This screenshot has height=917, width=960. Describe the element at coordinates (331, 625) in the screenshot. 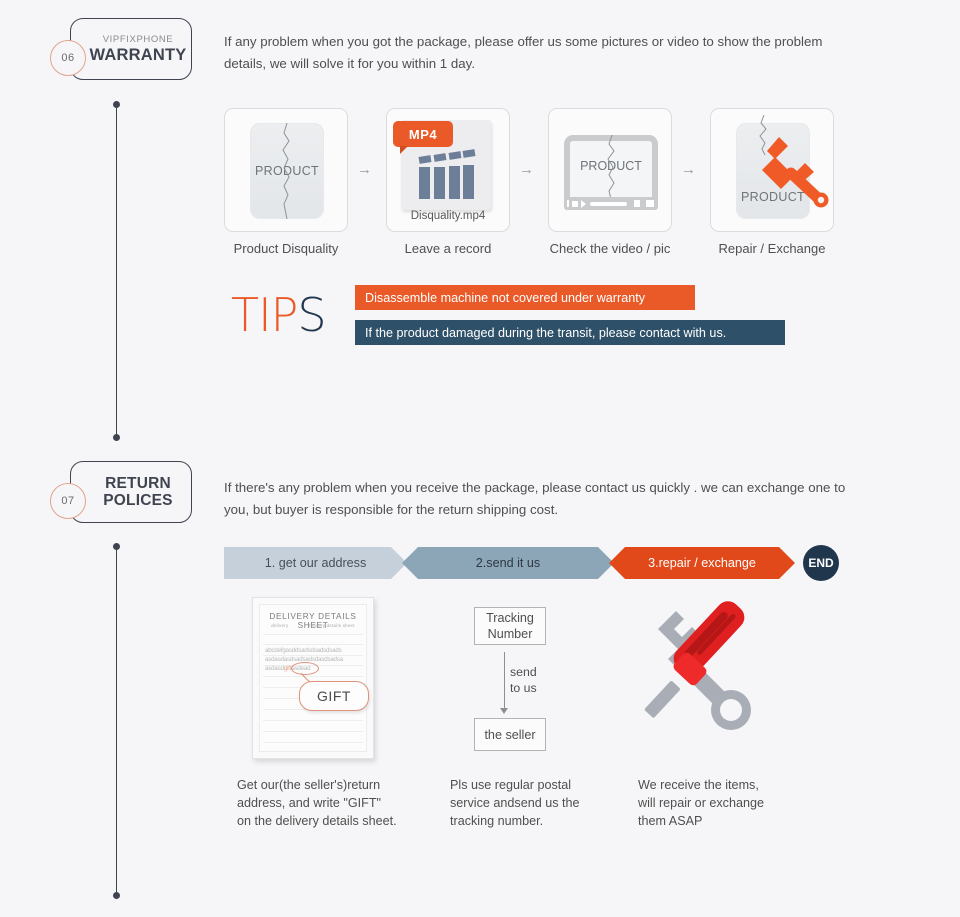

I see `sheet-sub-right: delivery details sheet` at that location.